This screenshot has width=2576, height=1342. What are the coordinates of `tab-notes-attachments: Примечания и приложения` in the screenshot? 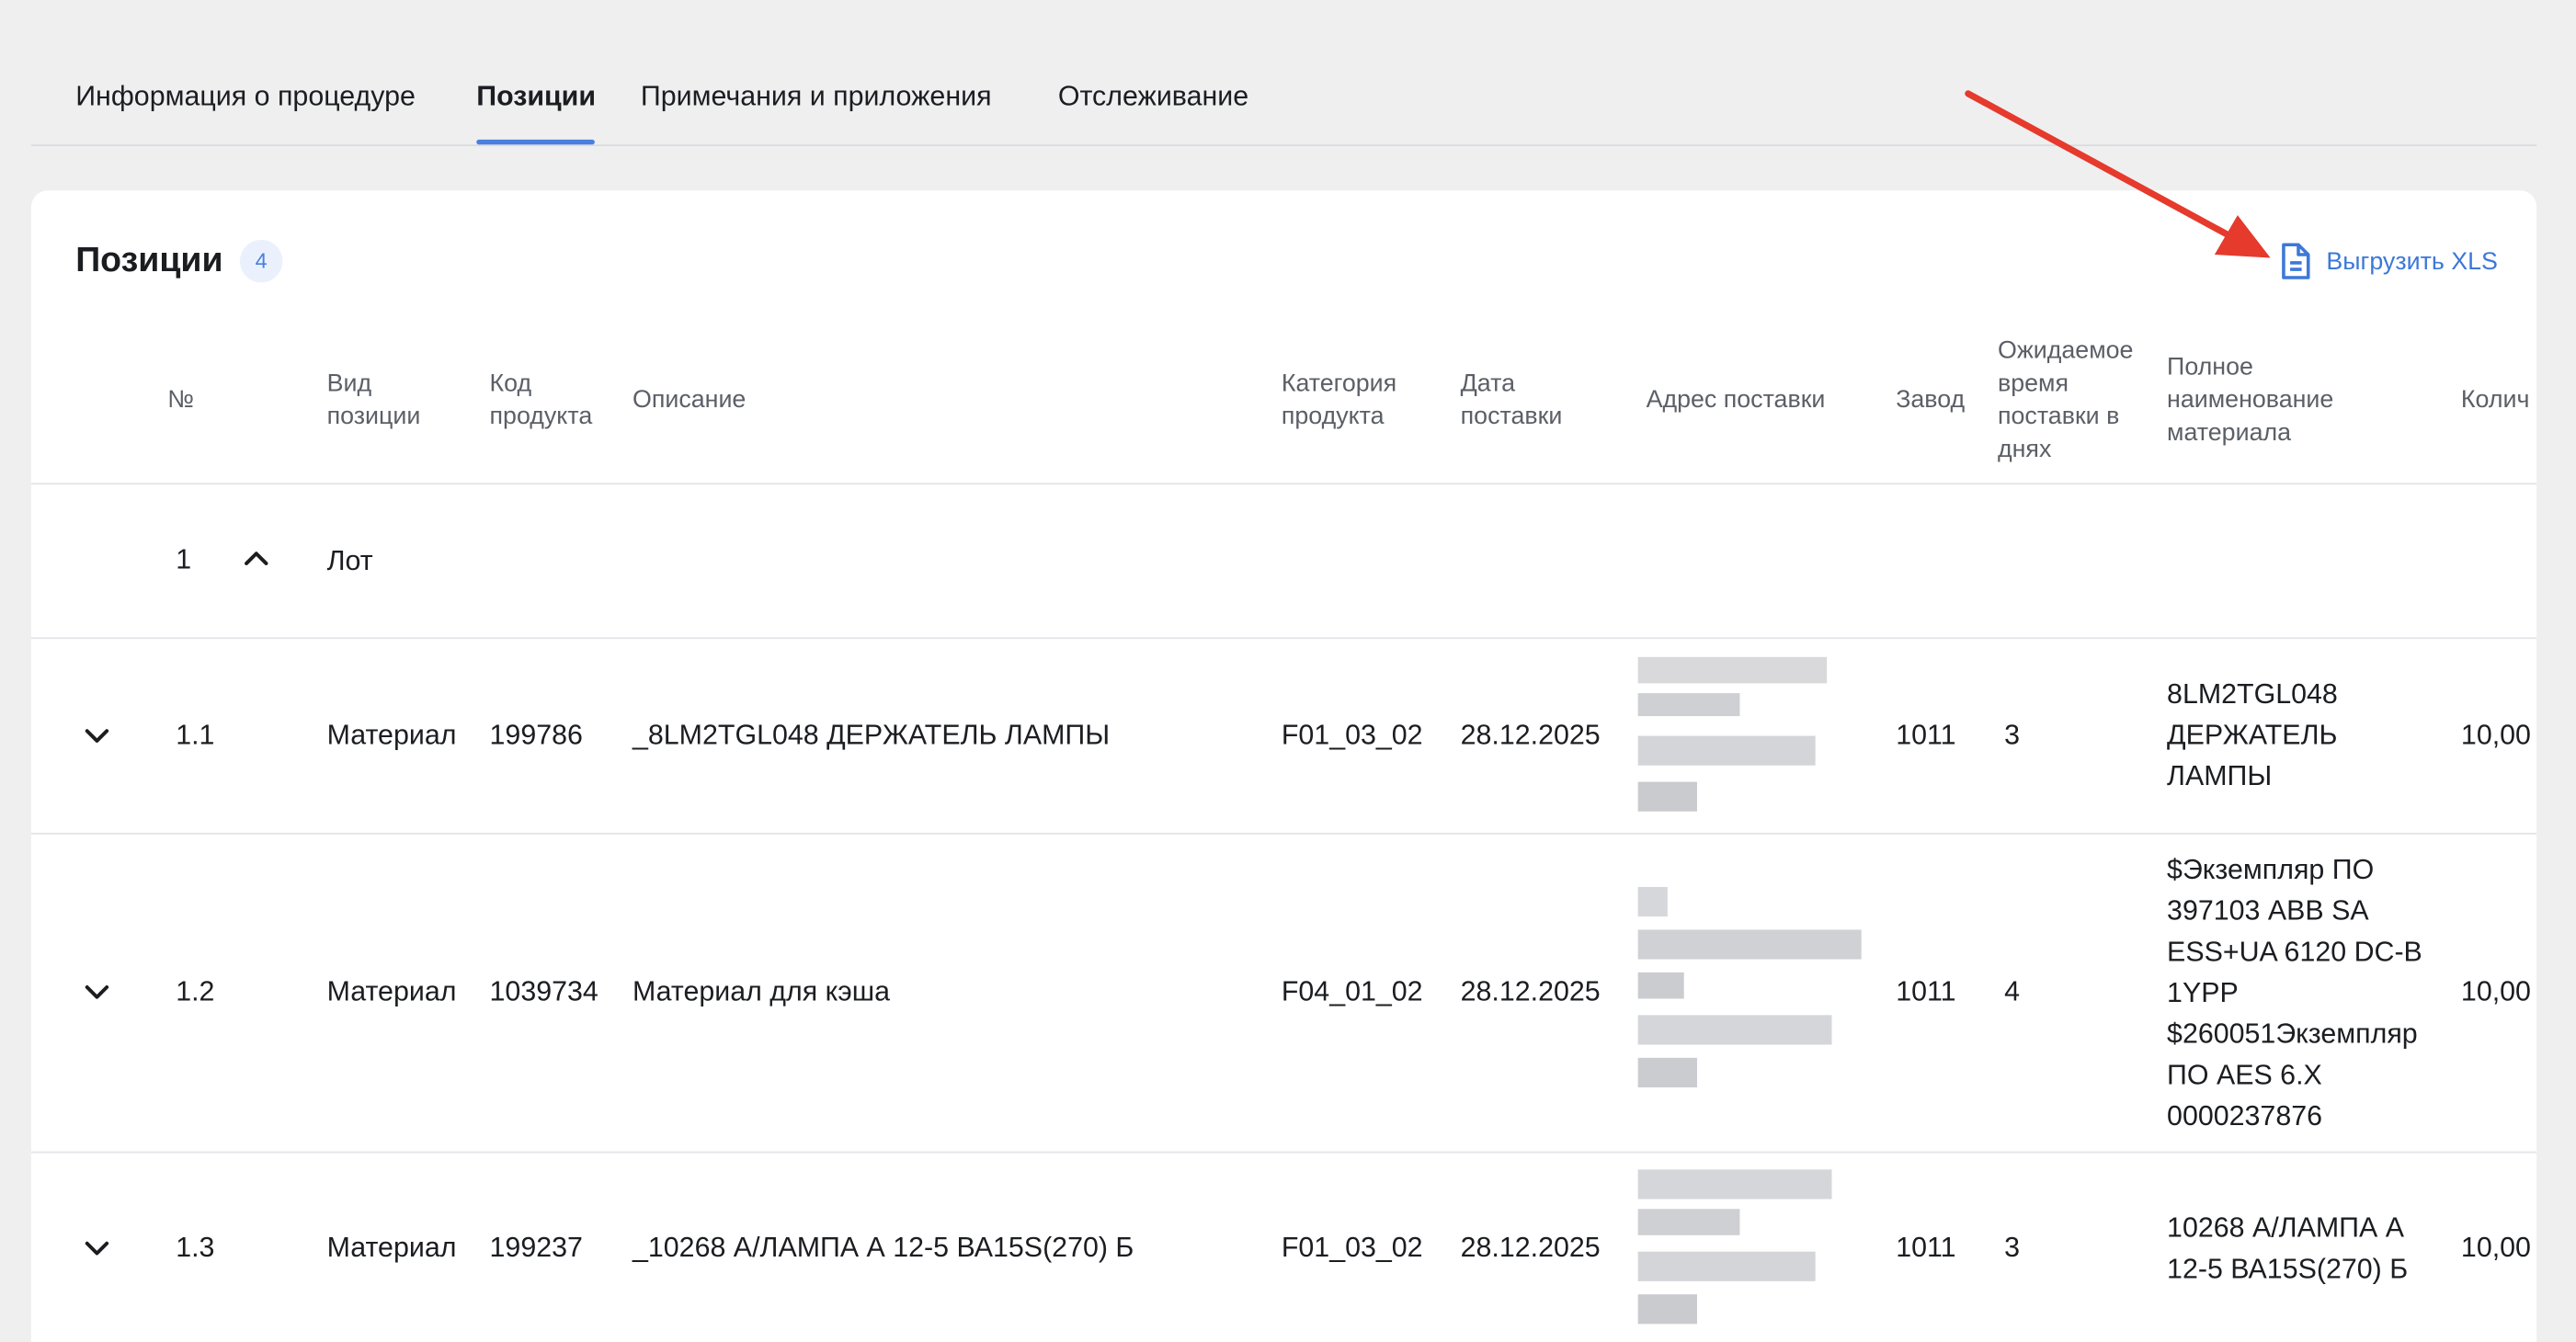 It's located at (816, 97).